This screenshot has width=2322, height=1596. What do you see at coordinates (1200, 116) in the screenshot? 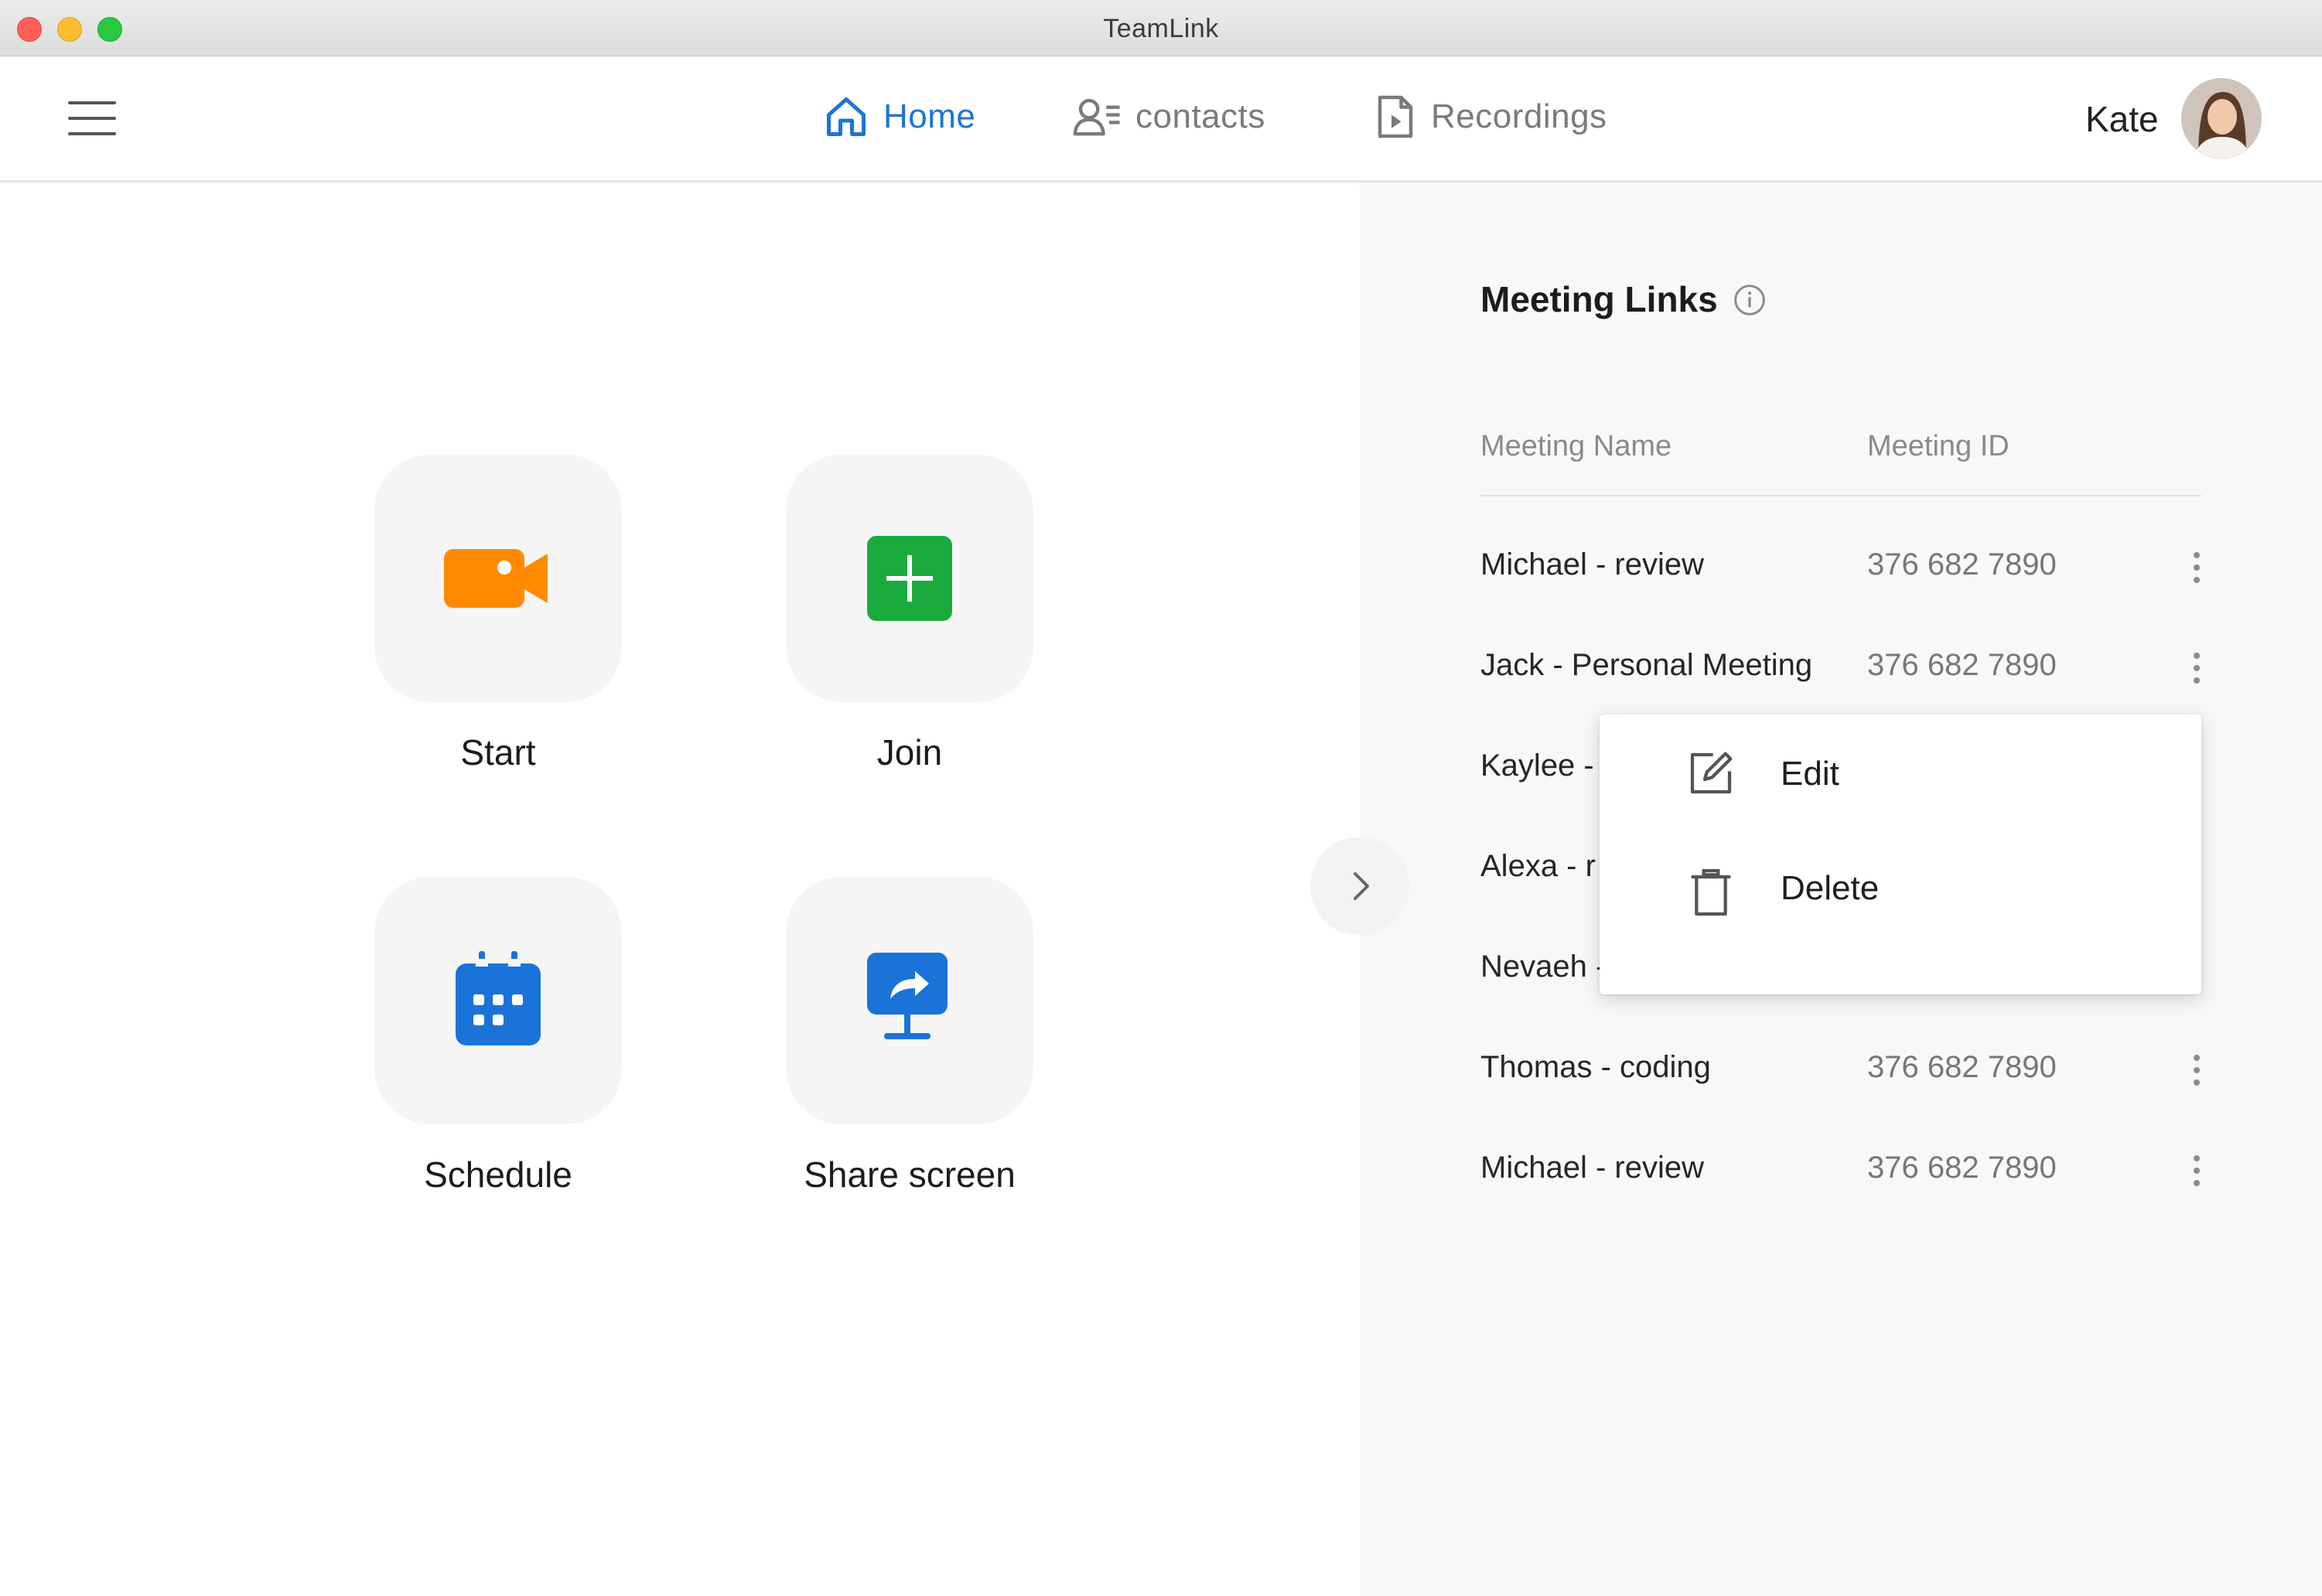
I see `nav-tab-contacts-label: contacts` at bounding box center [1200, 116].